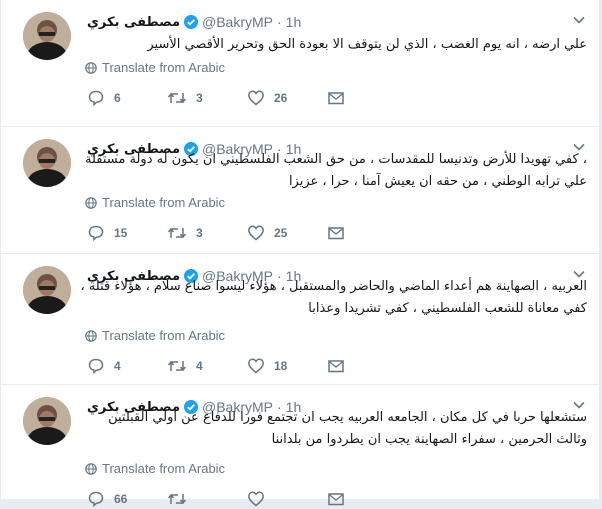 The height and width of the screenshot is (509, 602). I want to click on tweet-actions: 15 3 25, so click(222, 233).